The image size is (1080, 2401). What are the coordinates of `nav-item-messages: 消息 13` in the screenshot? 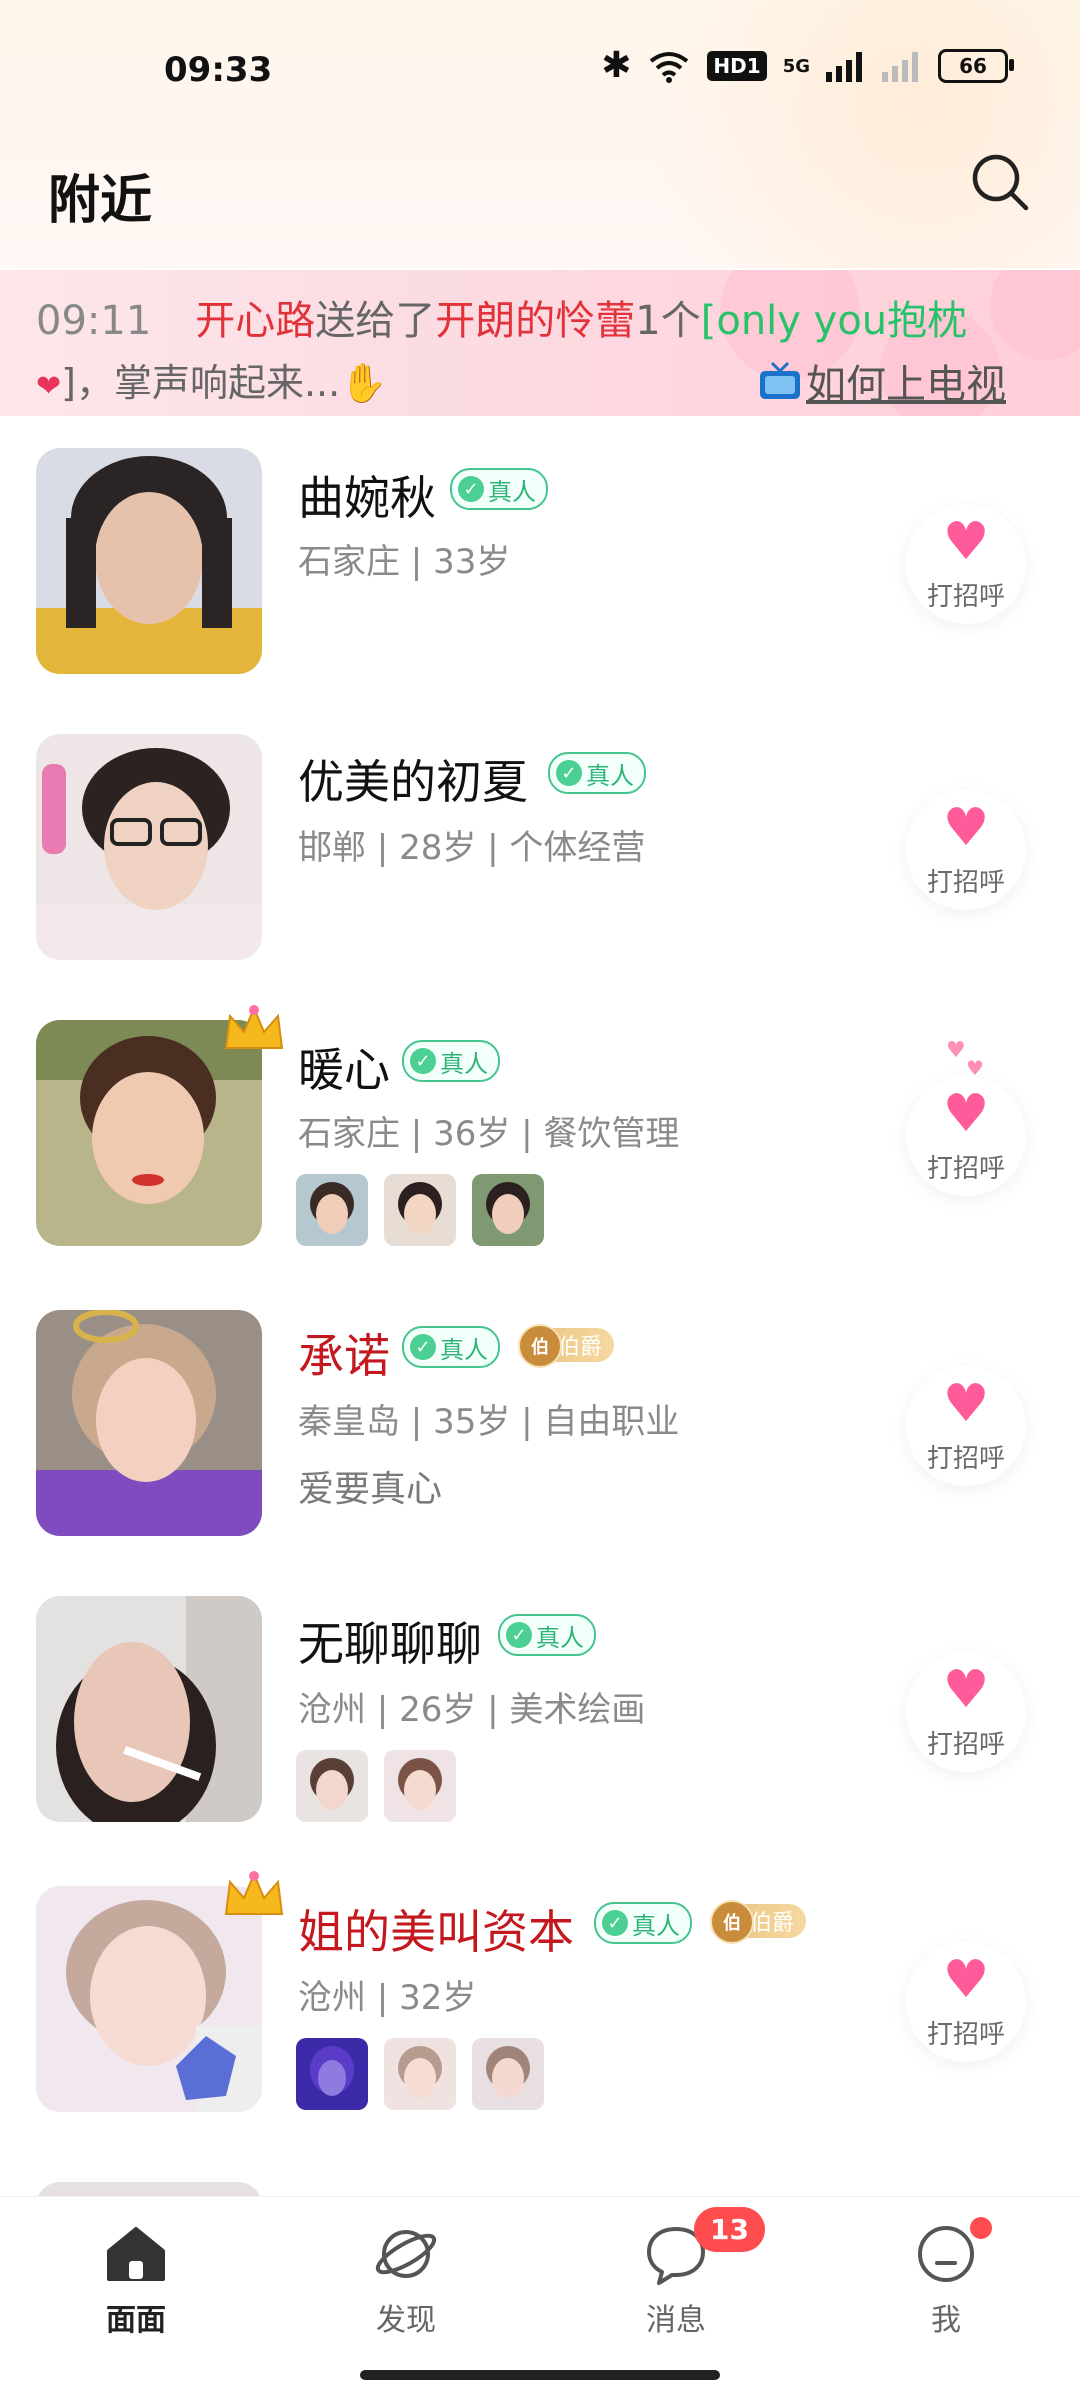 It's located at (676, 2273).